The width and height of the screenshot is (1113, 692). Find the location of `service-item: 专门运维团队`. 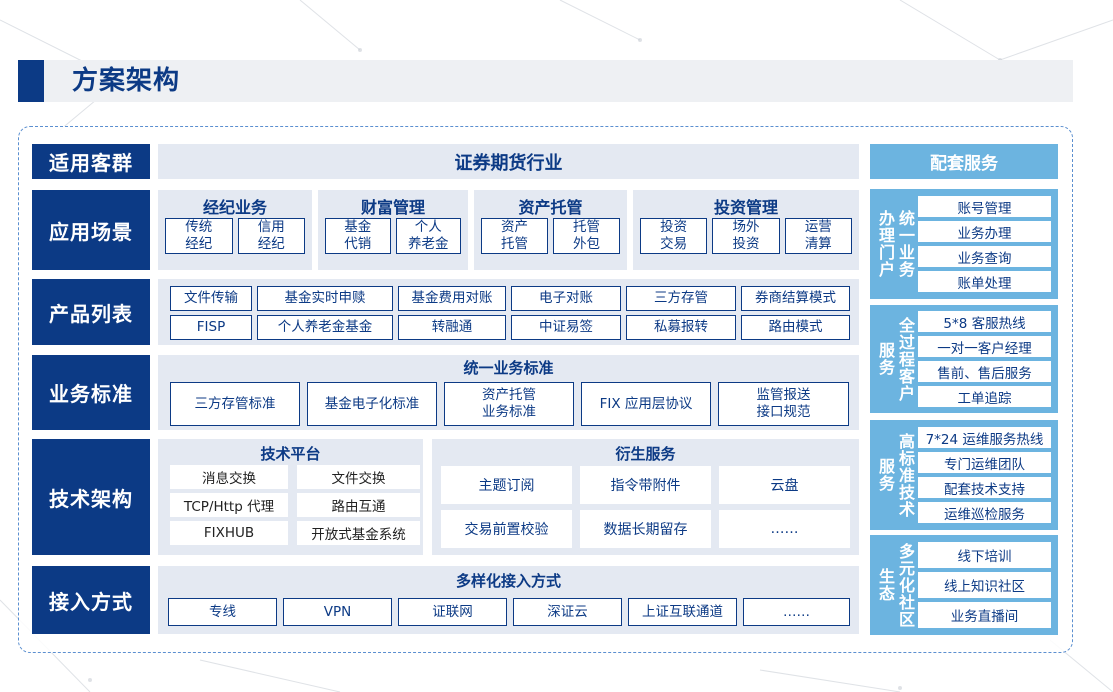

service-item: 专门运维团队 is located at coordinates (984, 462).